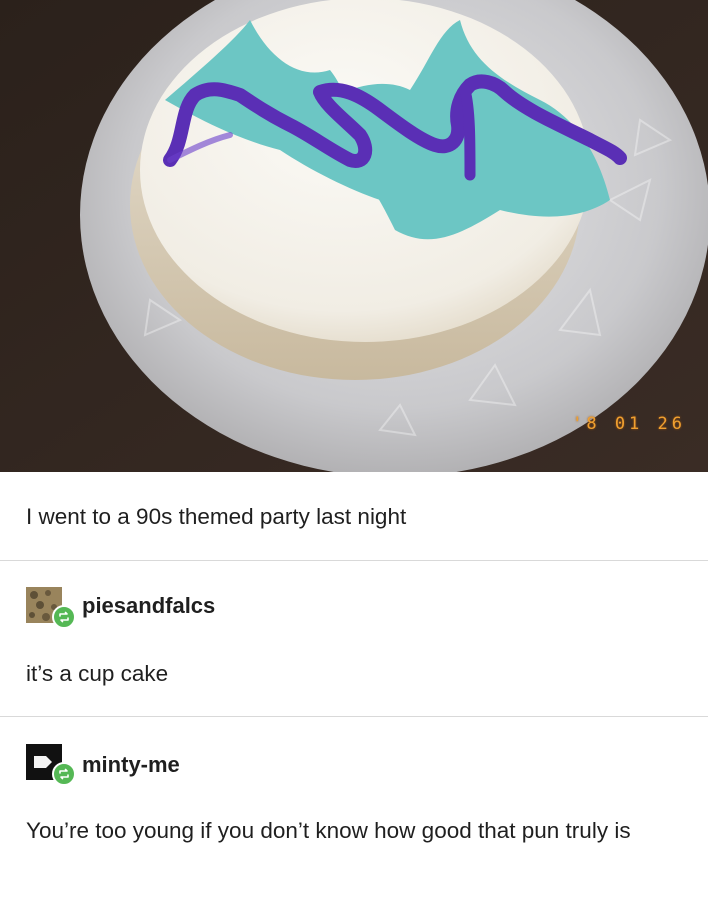 This screenshot has width=708, height=901. Describe the element at coordinates (148, 606) in the screenshot. I see `username-link: piesandfalcs` at that location.